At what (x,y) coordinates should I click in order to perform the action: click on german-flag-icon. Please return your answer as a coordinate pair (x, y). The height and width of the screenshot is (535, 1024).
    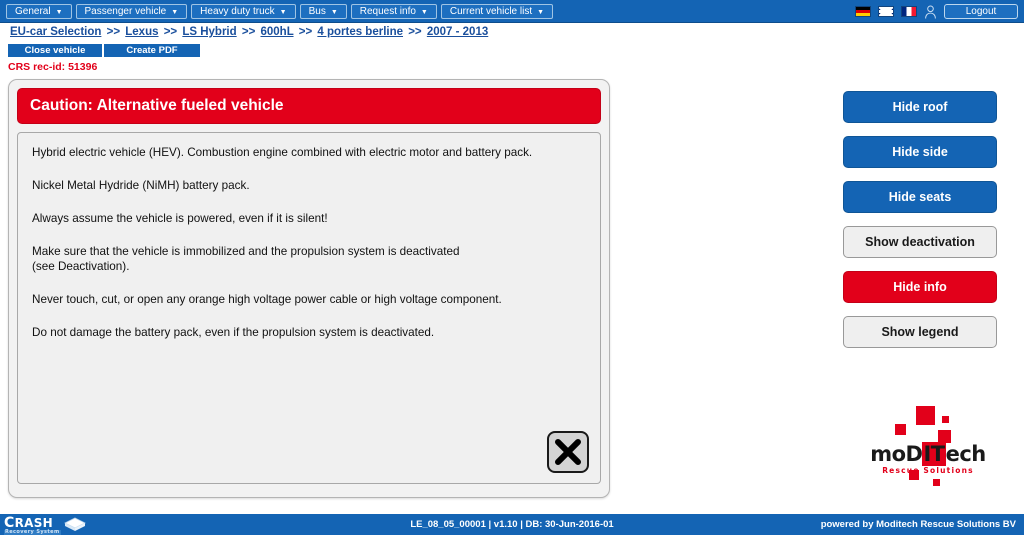
    Looking at the image, I should click on (863, 11).